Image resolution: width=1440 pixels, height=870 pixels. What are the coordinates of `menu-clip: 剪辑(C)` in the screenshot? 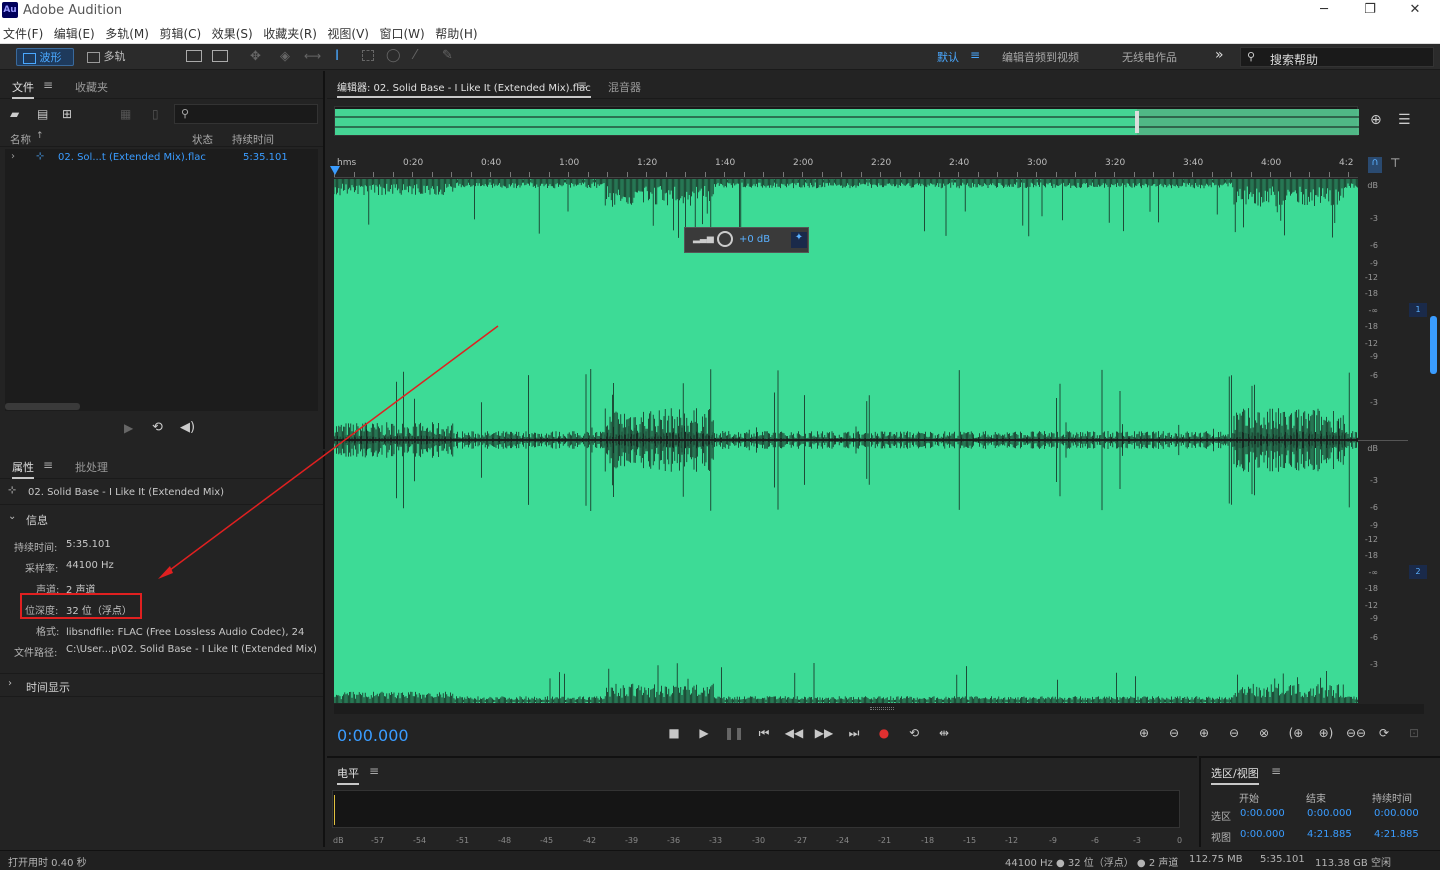 It's located at (180, 32).